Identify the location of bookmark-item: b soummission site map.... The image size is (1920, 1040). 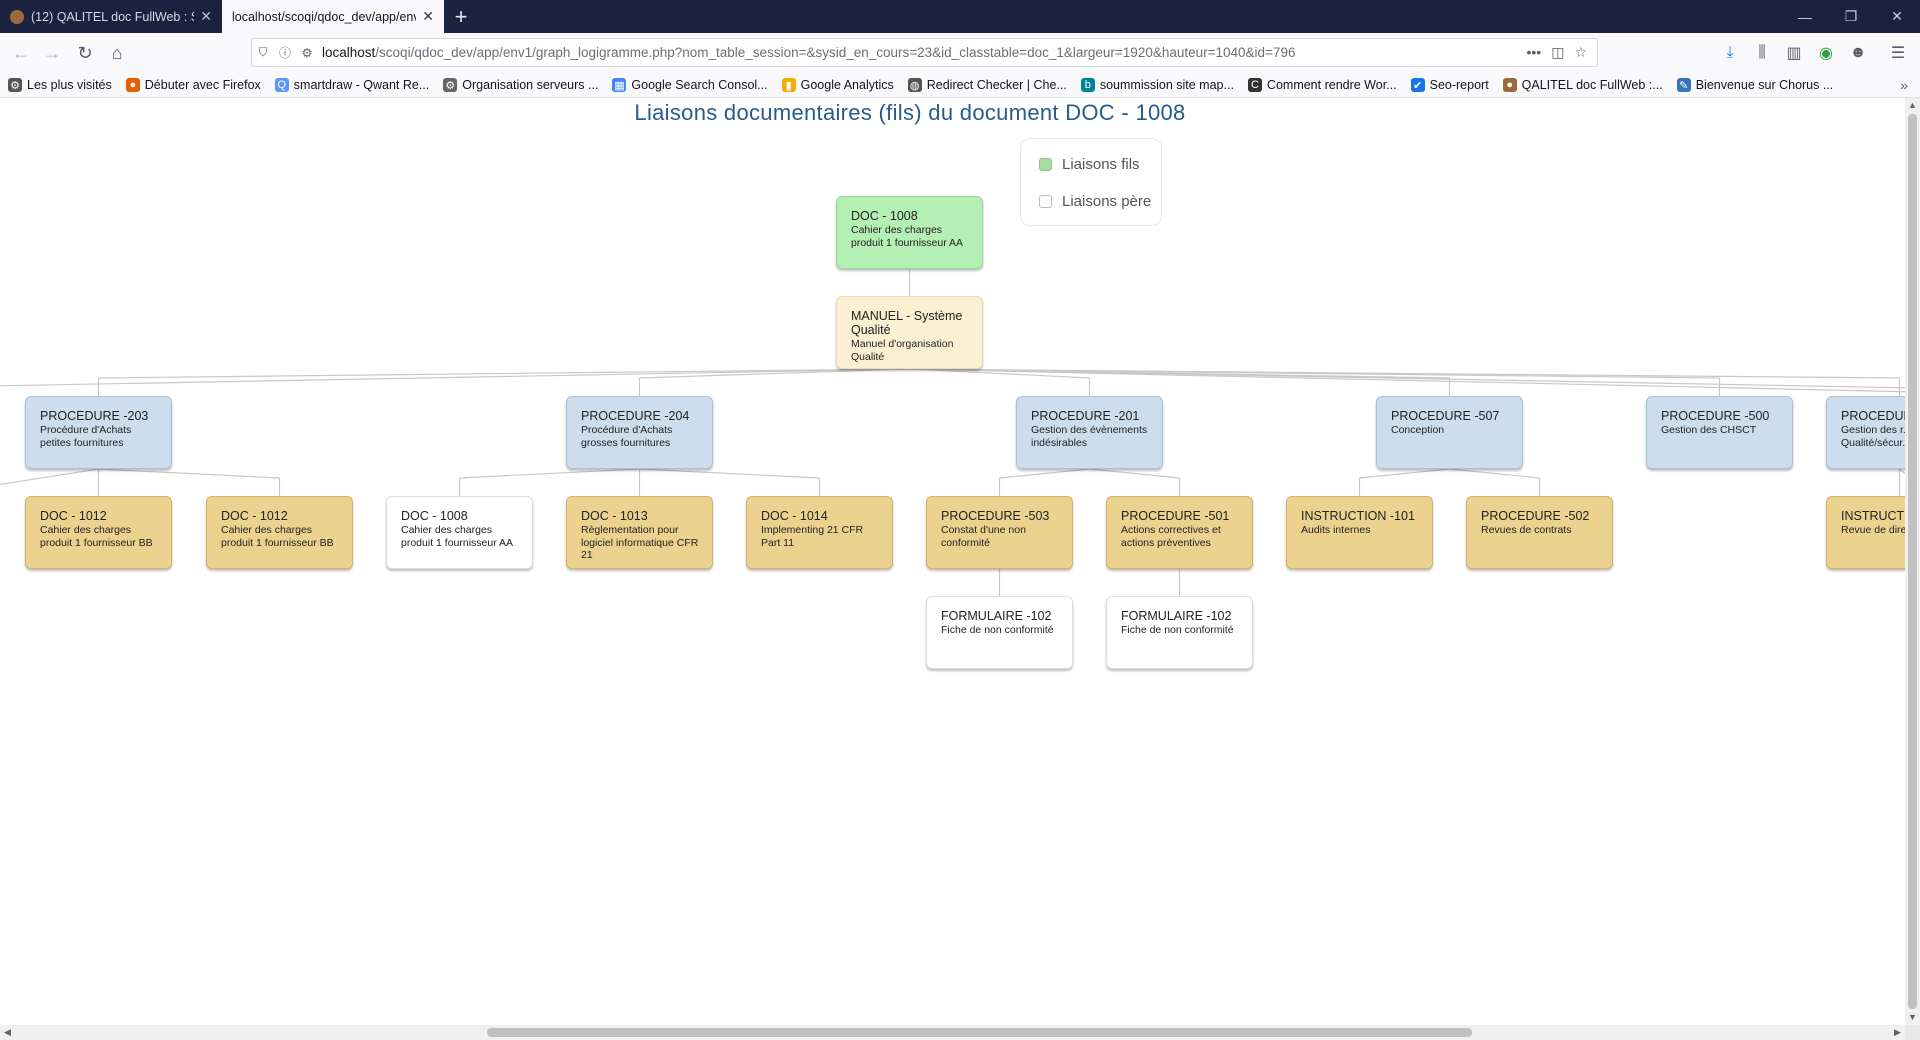
(1156, 85).